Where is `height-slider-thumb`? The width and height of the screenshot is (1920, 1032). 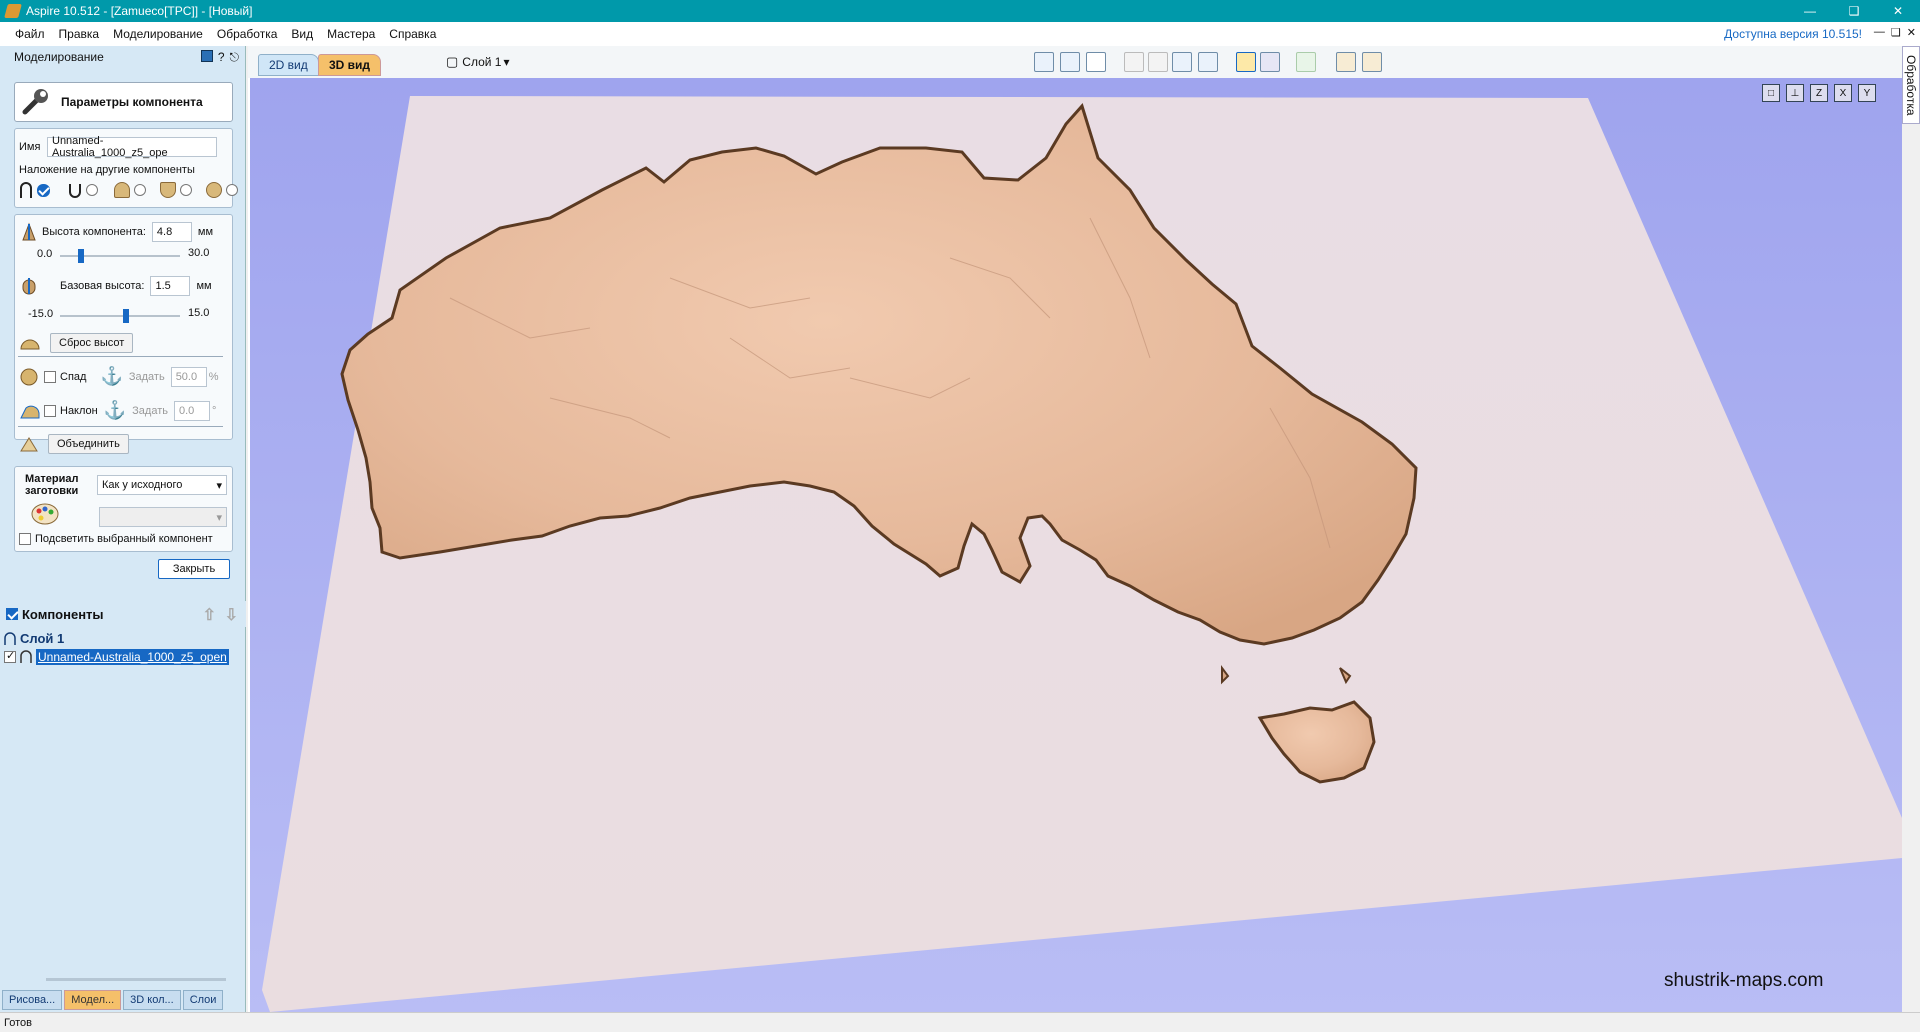
height-slider-thumb is located at coordinates (81, 256).